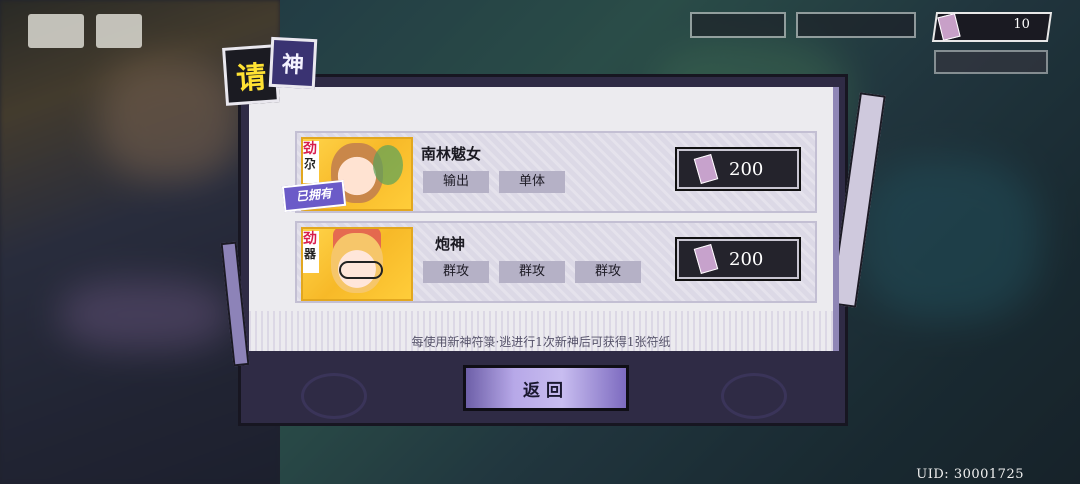 The image size is (1080, 484). Describe the element at coordinates (450, 244) in the screenshot. I see `deity-name: 炮神` at that location.